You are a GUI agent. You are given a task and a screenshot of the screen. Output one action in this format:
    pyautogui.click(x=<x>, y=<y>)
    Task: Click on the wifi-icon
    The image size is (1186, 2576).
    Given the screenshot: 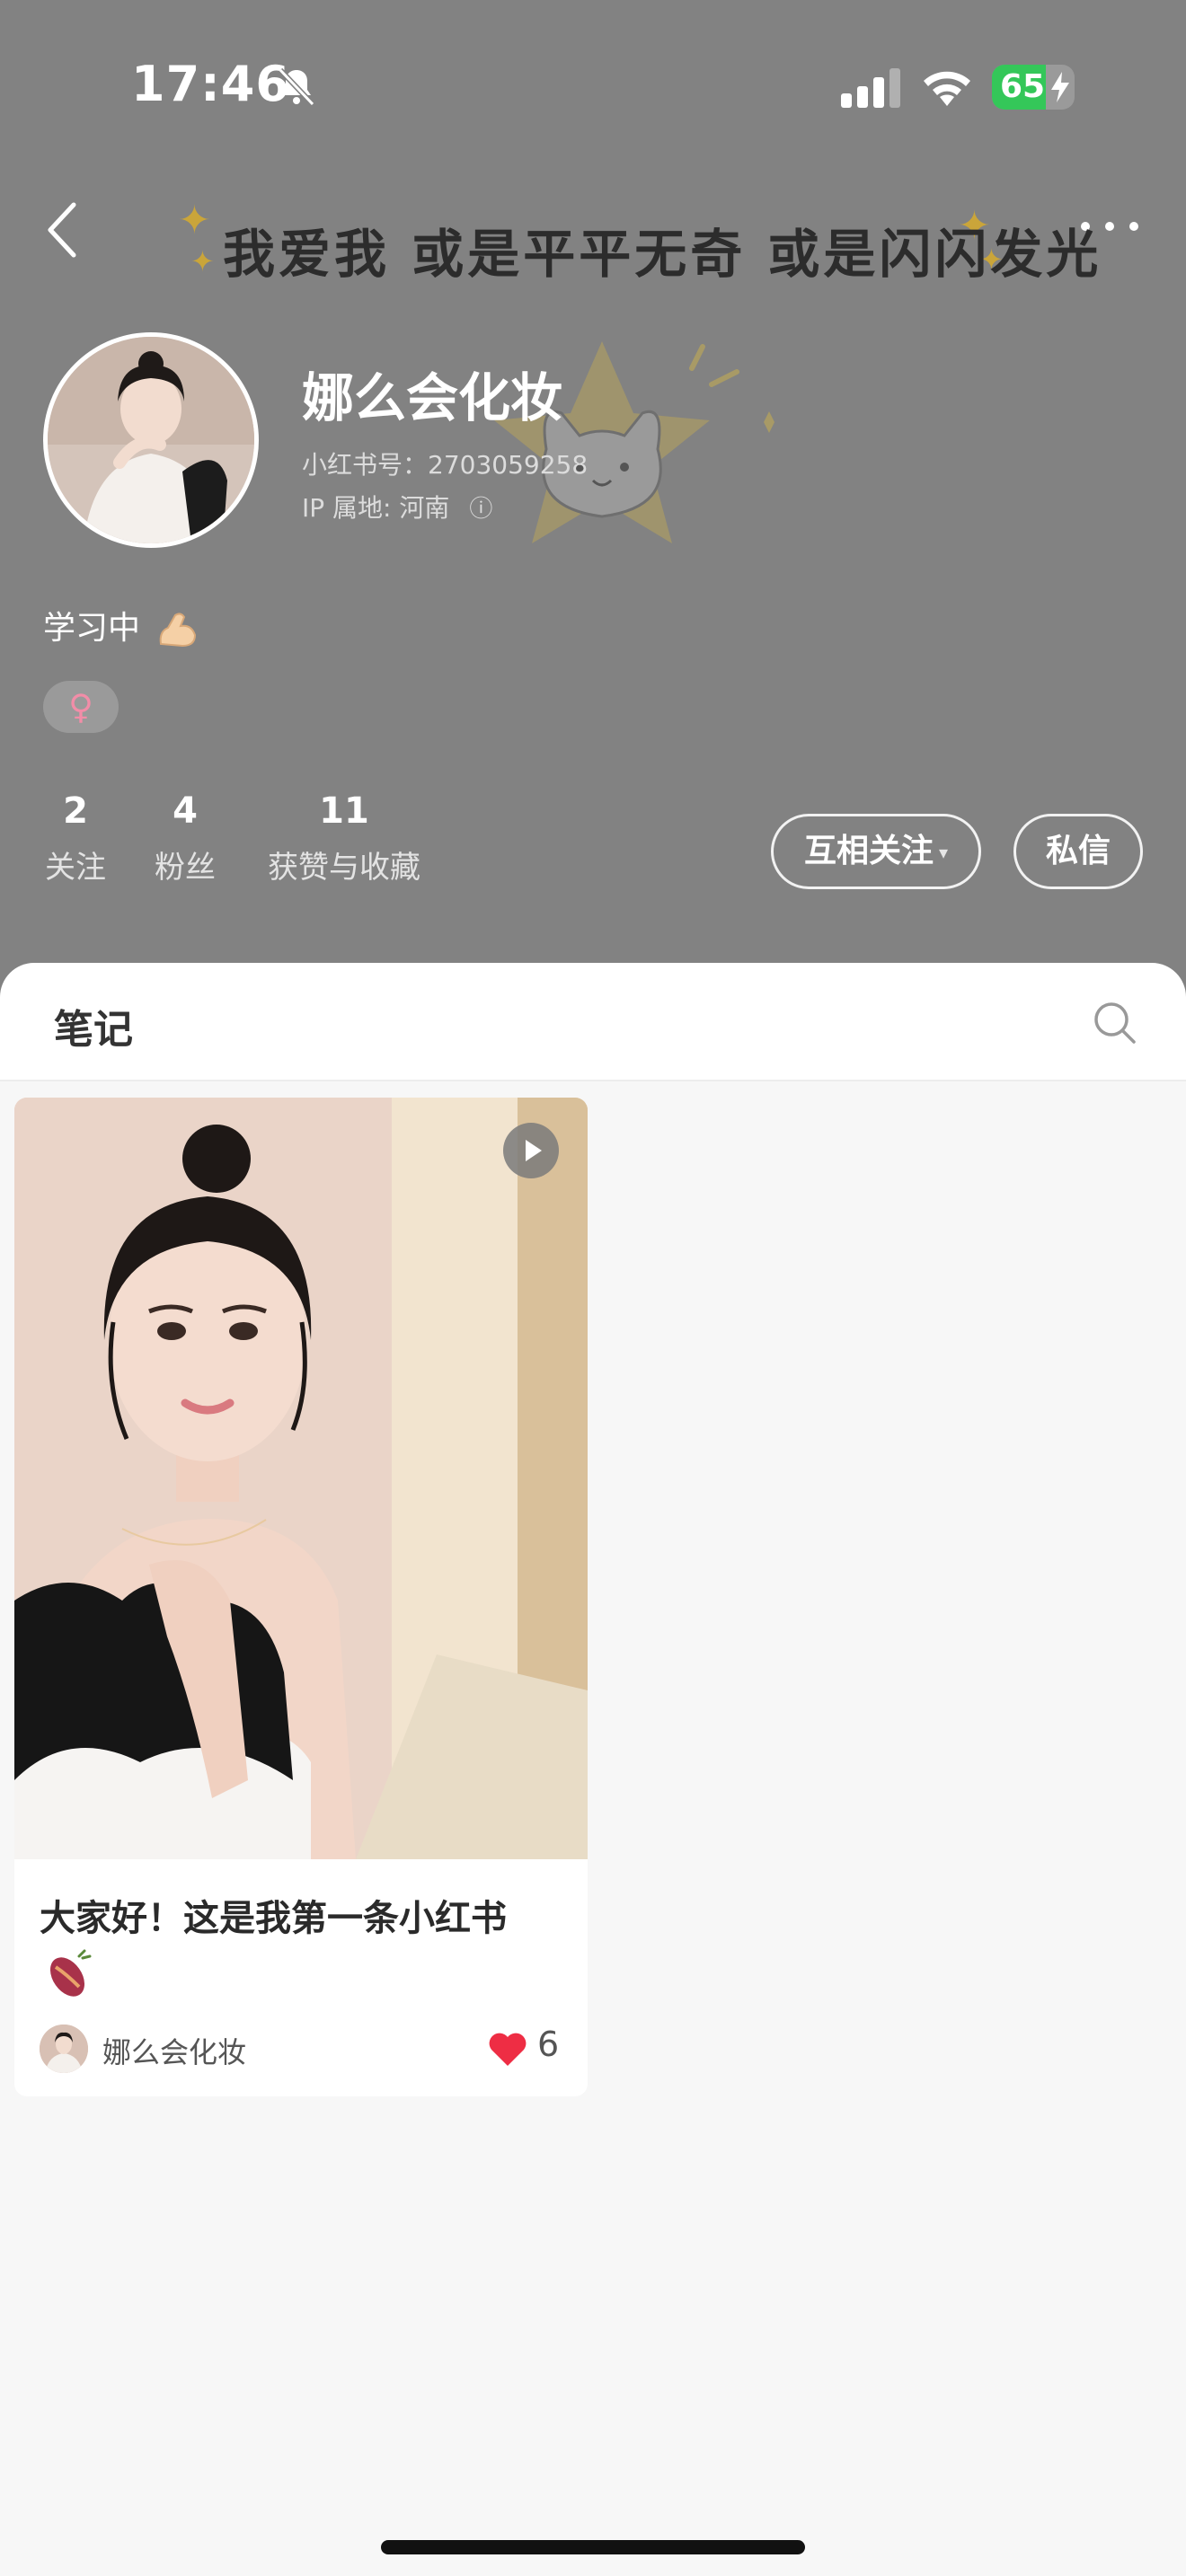 What is the action you would take?
    pyautogui.click(x=947, y=88)
    